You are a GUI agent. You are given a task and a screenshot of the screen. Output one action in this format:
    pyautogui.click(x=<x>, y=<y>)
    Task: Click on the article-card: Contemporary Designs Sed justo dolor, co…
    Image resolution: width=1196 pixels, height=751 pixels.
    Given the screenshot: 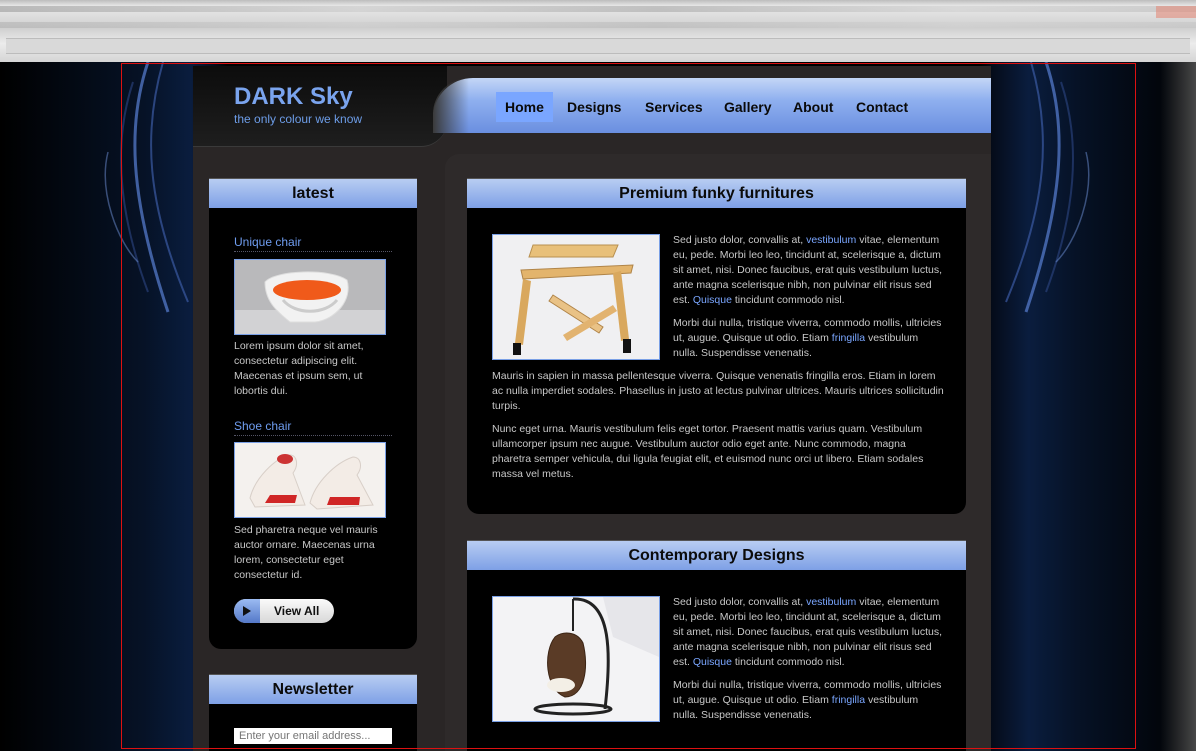 What is the action you would take?
    pyautogui.click(x=716, y=645)
    